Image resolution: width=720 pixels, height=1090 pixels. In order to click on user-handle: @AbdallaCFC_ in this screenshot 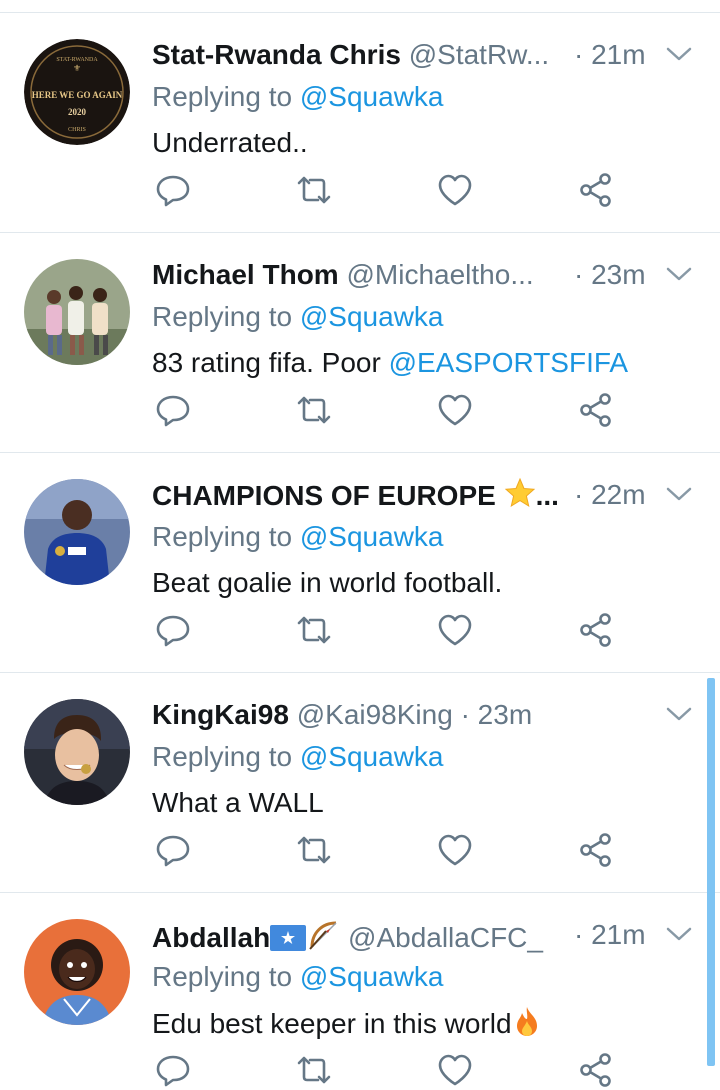, I will do `click(445, 937)`.